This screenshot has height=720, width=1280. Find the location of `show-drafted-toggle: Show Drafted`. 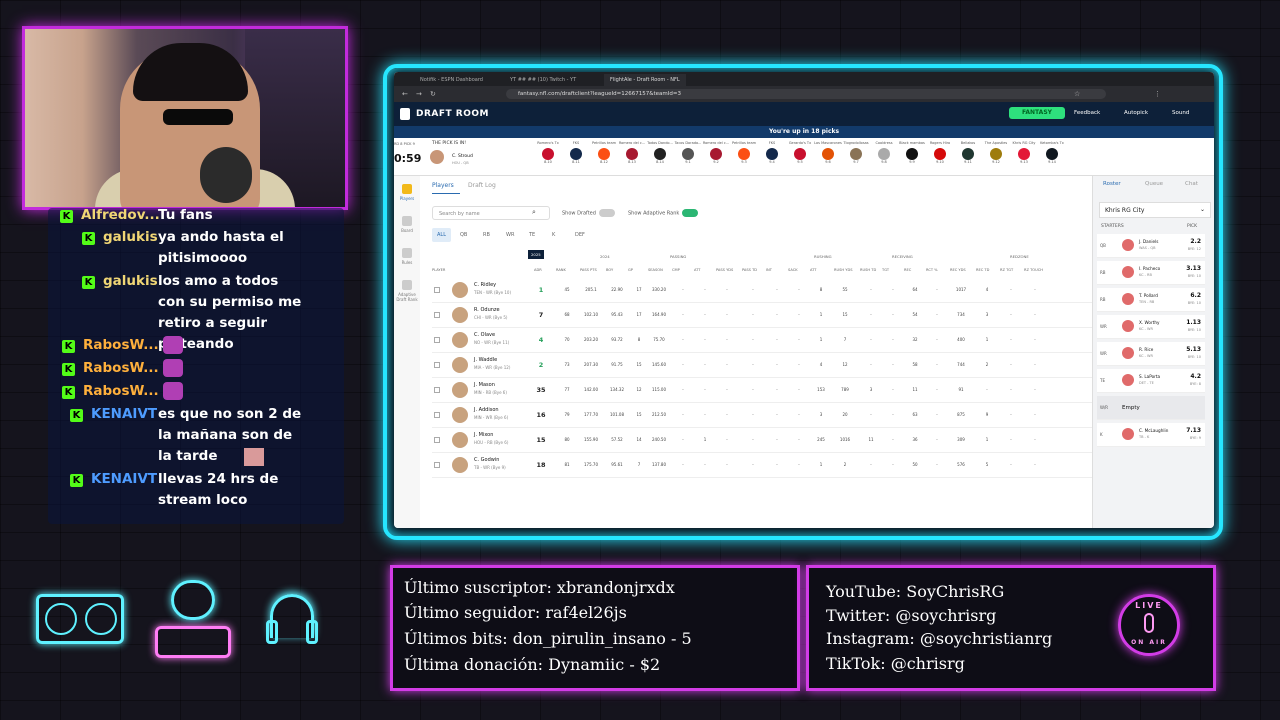

show-drafted-toggle: Show Drafted is located at coordinates (588, 213).